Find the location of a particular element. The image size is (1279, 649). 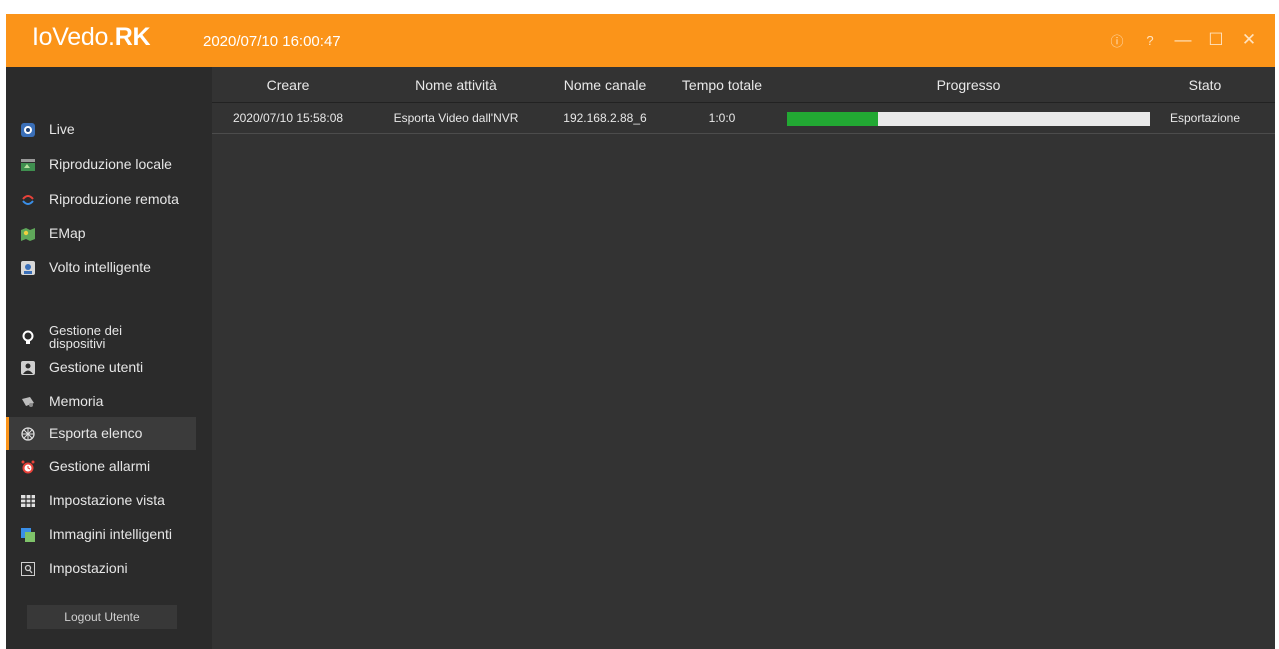

sidebar-item-label: Riproduzione locale is located at coordinates (110, 164).